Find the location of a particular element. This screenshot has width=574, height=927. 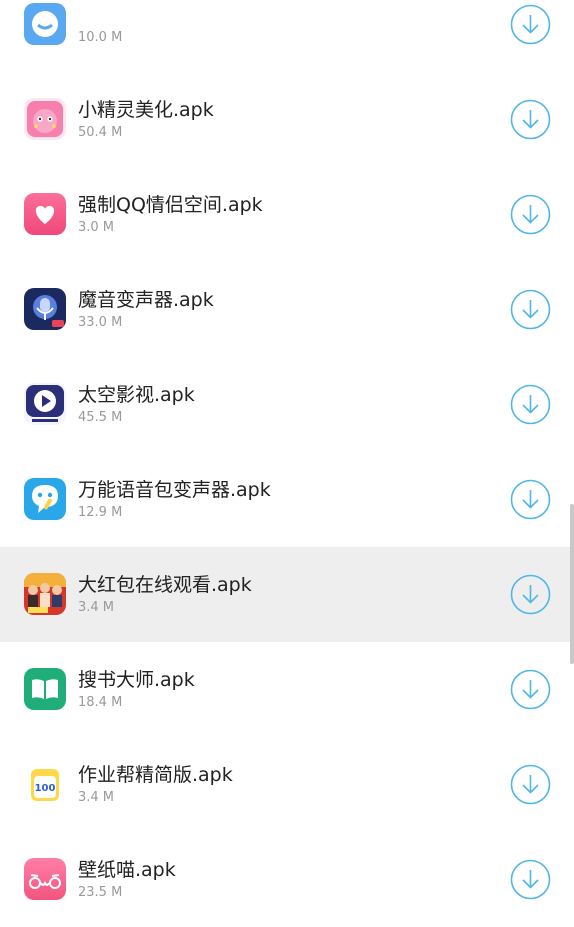

file-size: 23.5 M is located at coordinates (100, 892).